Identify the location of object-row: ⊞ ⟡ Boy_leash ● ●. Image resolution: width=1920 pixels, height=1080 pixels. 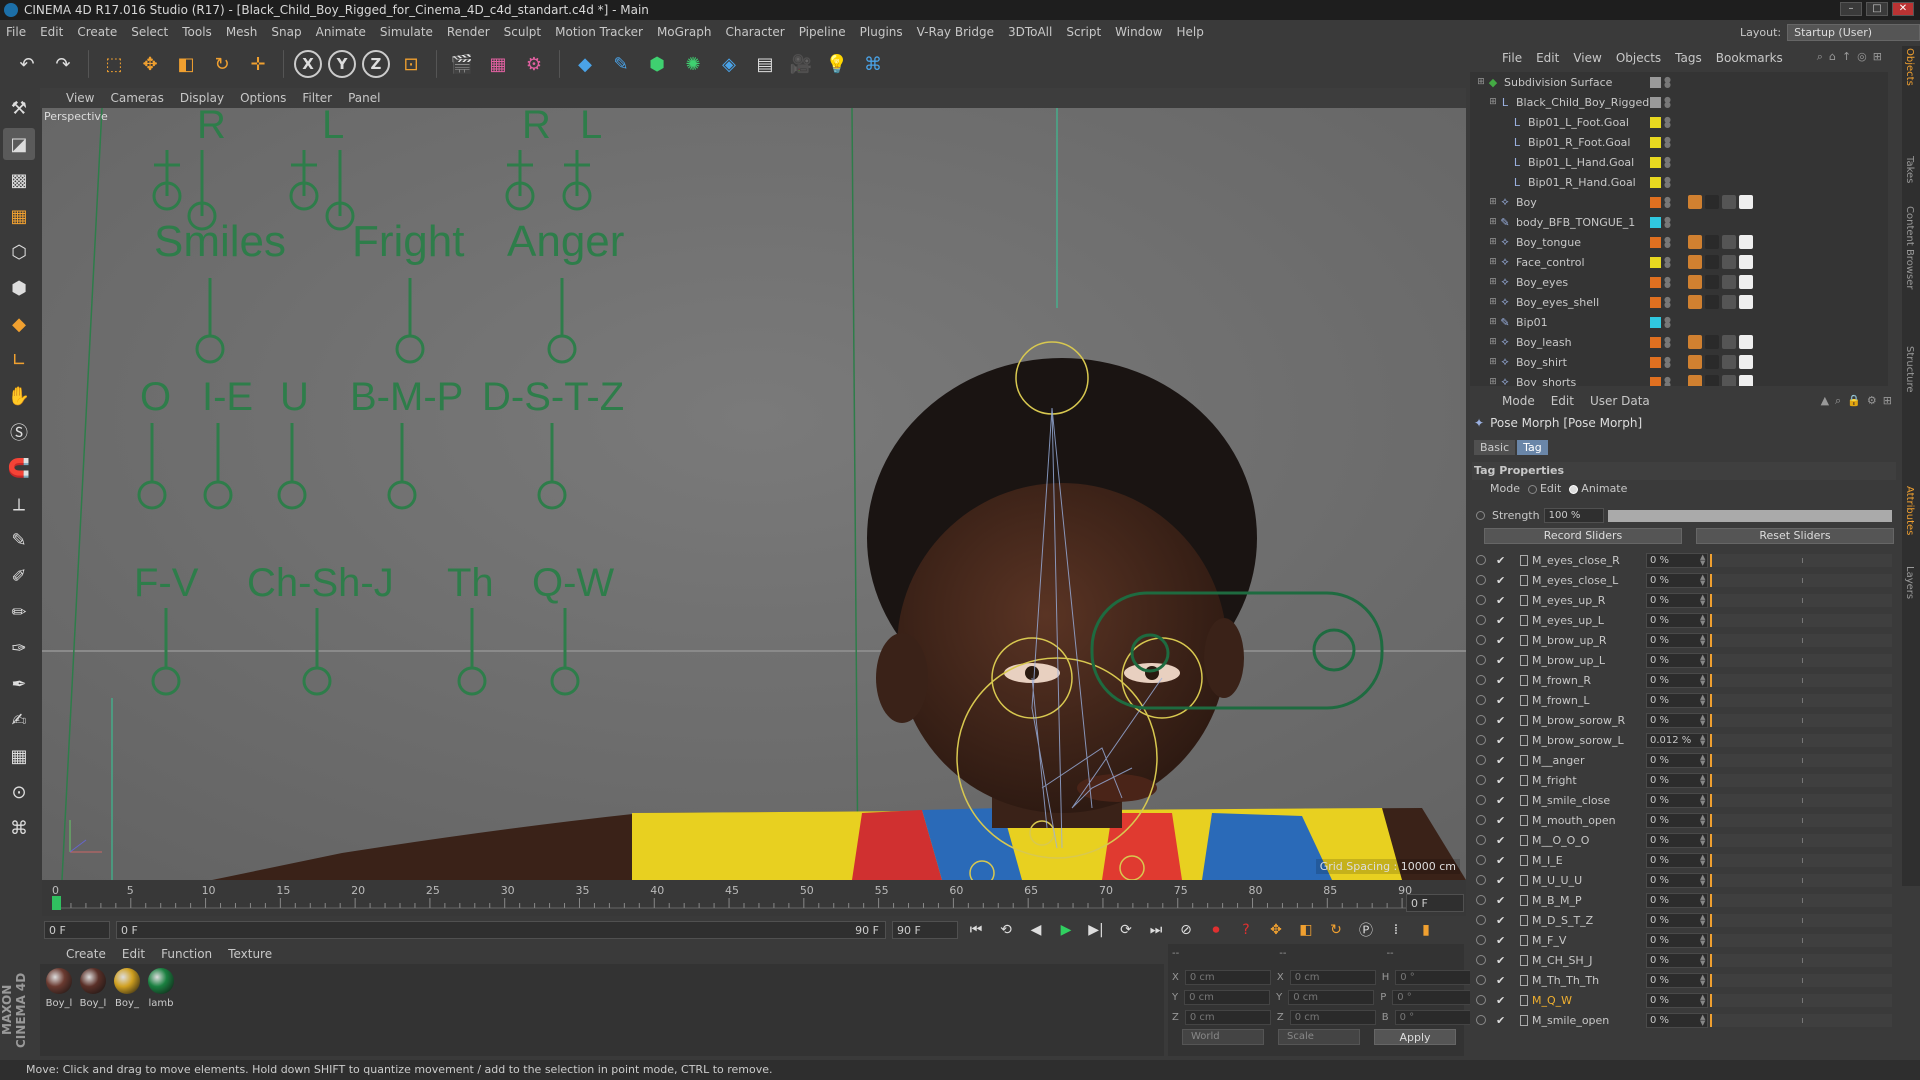
(1679, 342).